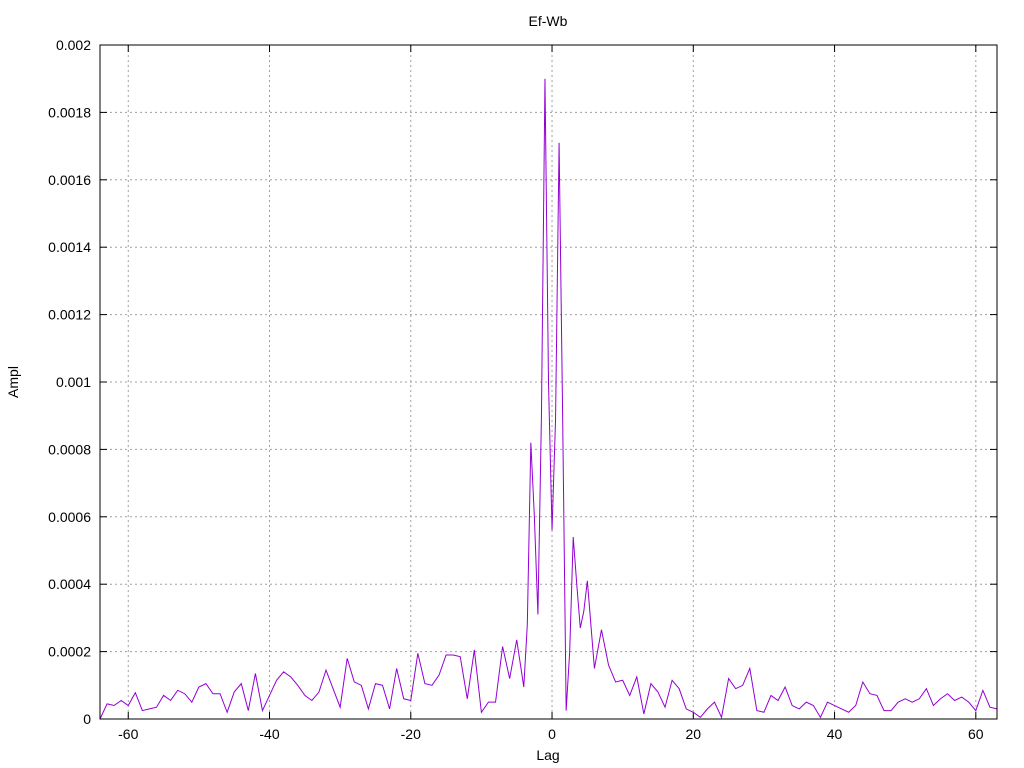 Image resolution: width=1024 pixels, height=768 pixels. Describe the element at coordinates (13, 382) in the screenshot. I see `y-axis-label: Ampl` at that location.